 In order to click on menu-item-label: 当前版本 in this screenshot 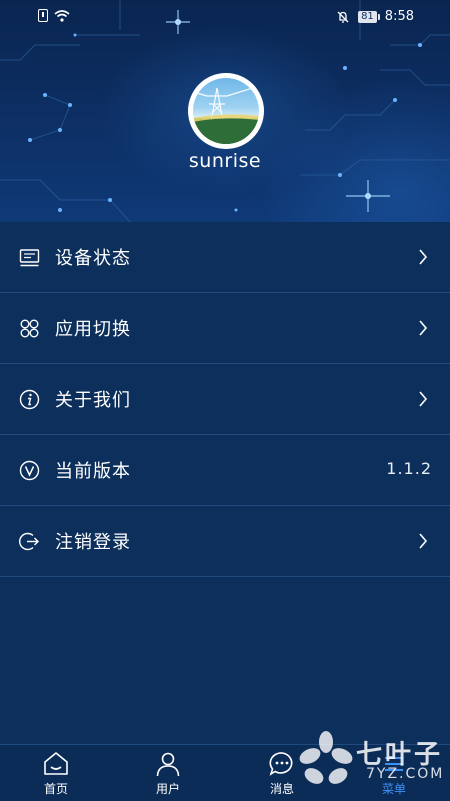, I will do `click(93, 471)`.